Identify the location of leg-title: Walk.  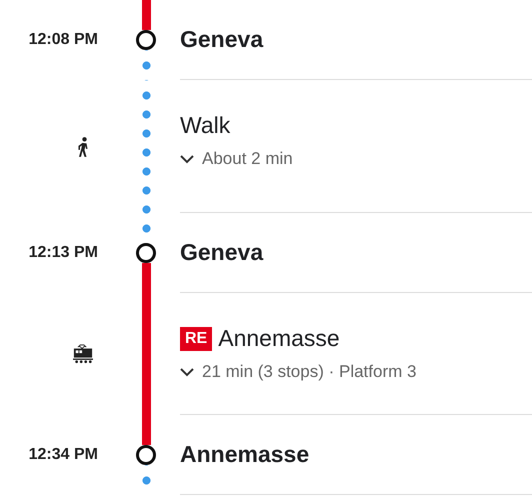
(205, 125).